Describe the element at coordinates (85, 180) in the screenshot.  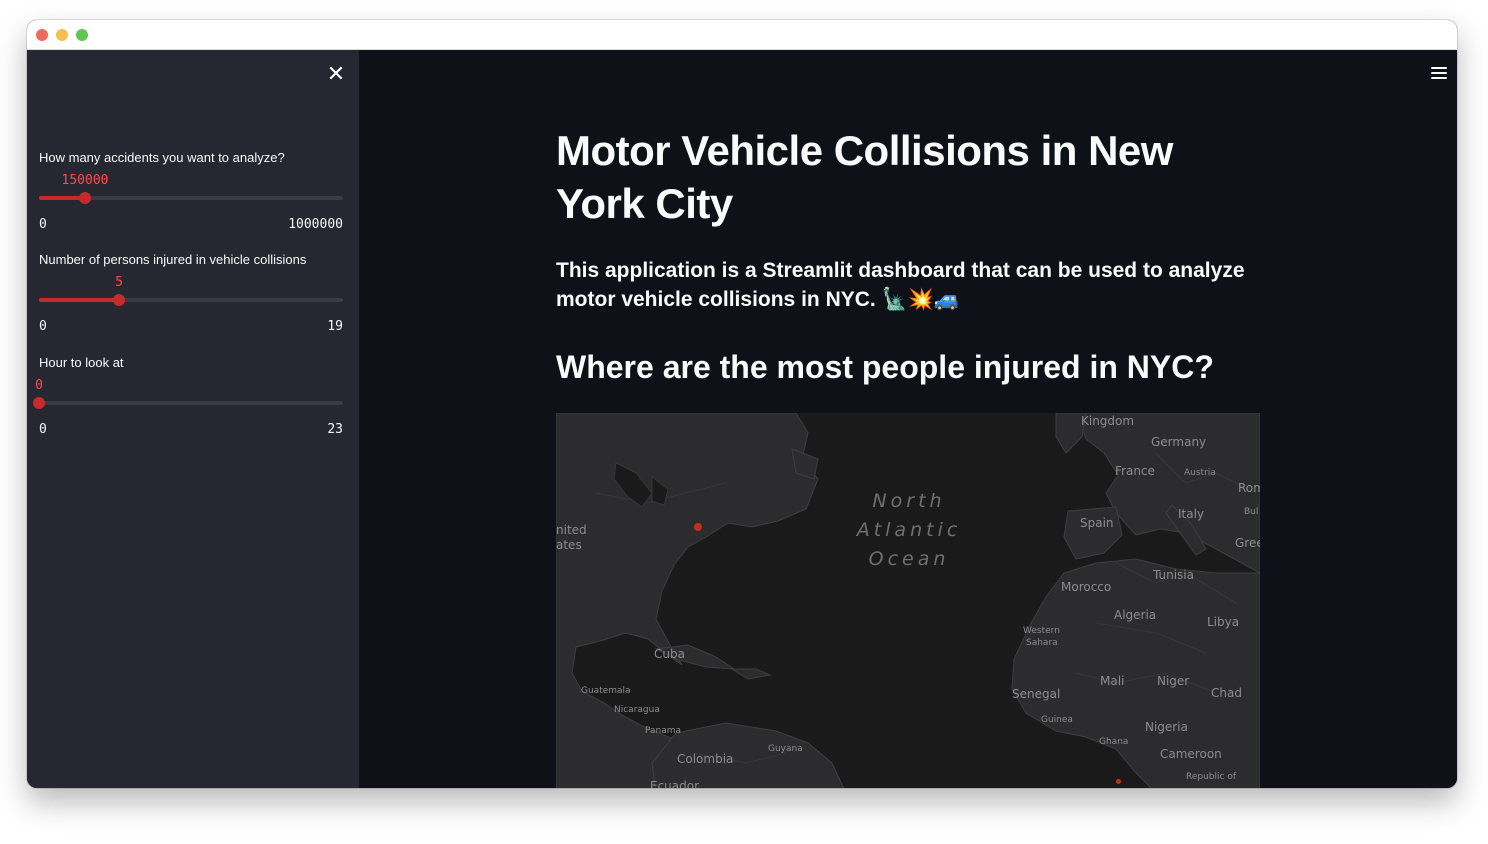
I see `slider-value: 150000` at that location.